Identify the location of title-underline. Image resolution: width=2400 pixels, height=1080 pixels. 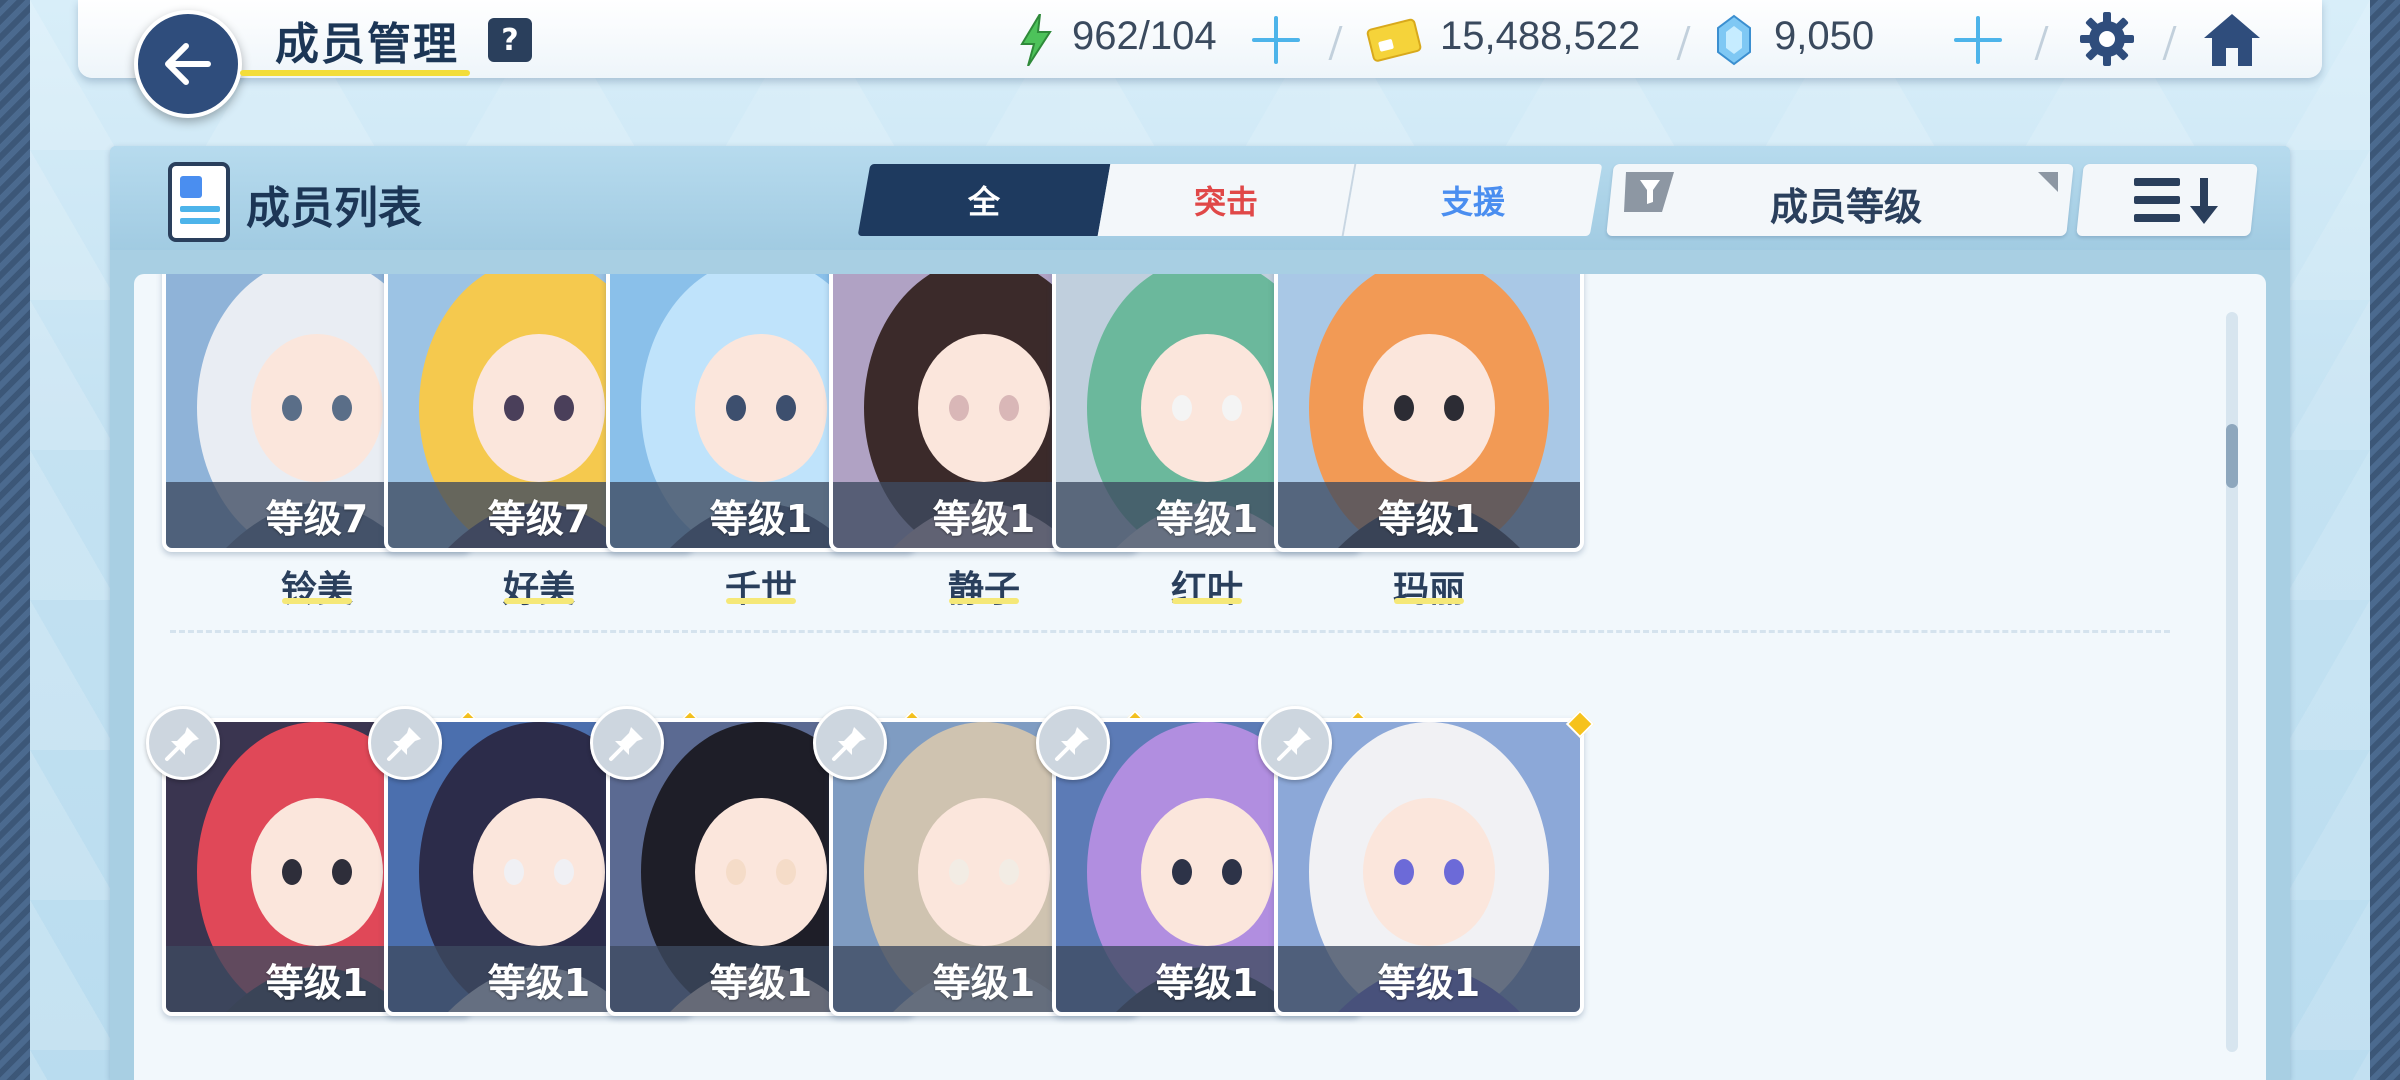
(355, 73).